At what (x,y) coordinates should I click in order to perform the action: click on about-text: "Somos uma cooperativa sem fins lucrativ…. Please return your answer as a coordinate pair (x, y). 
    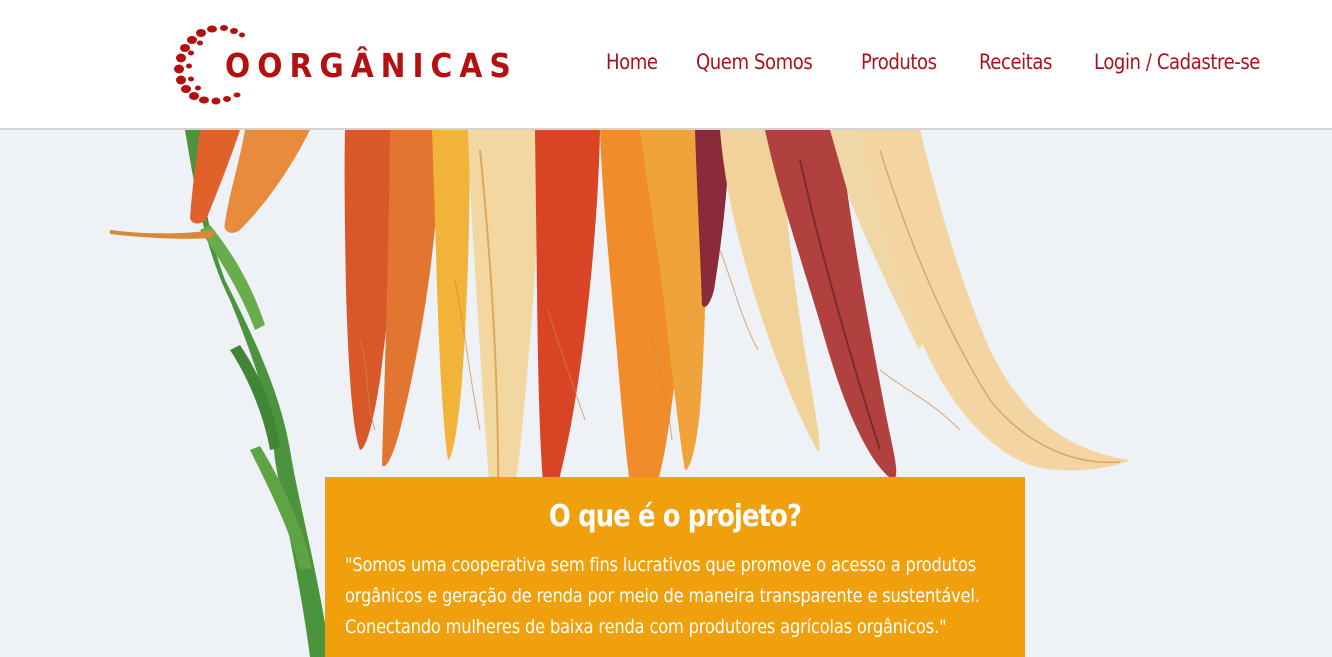
    Looking at the image, I should click on (662, 596).